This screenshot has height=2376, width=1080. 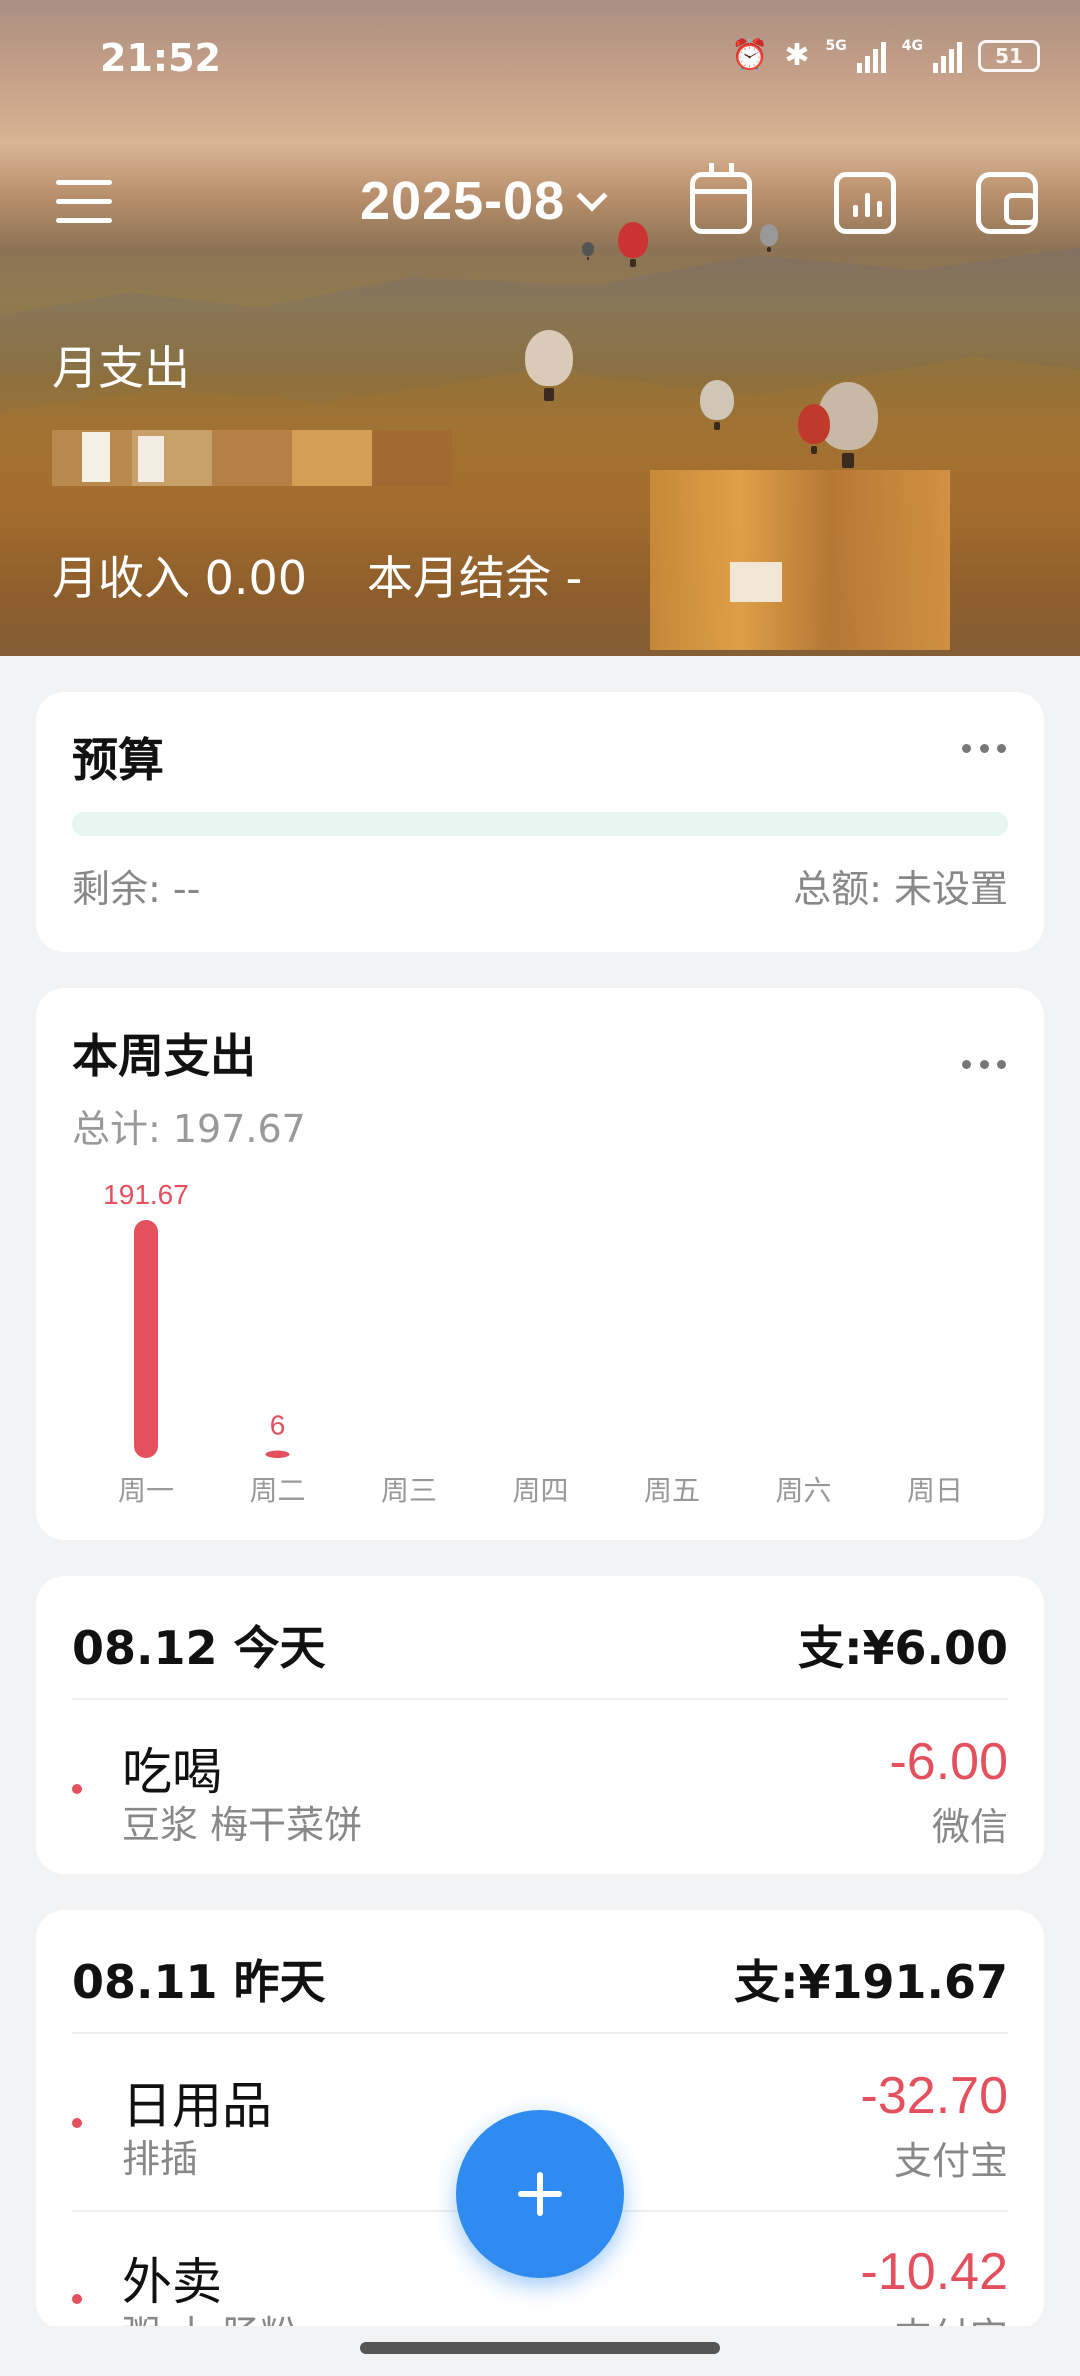 I want to click on chart-tick-label: 周四, so click(x=540, y=1490).